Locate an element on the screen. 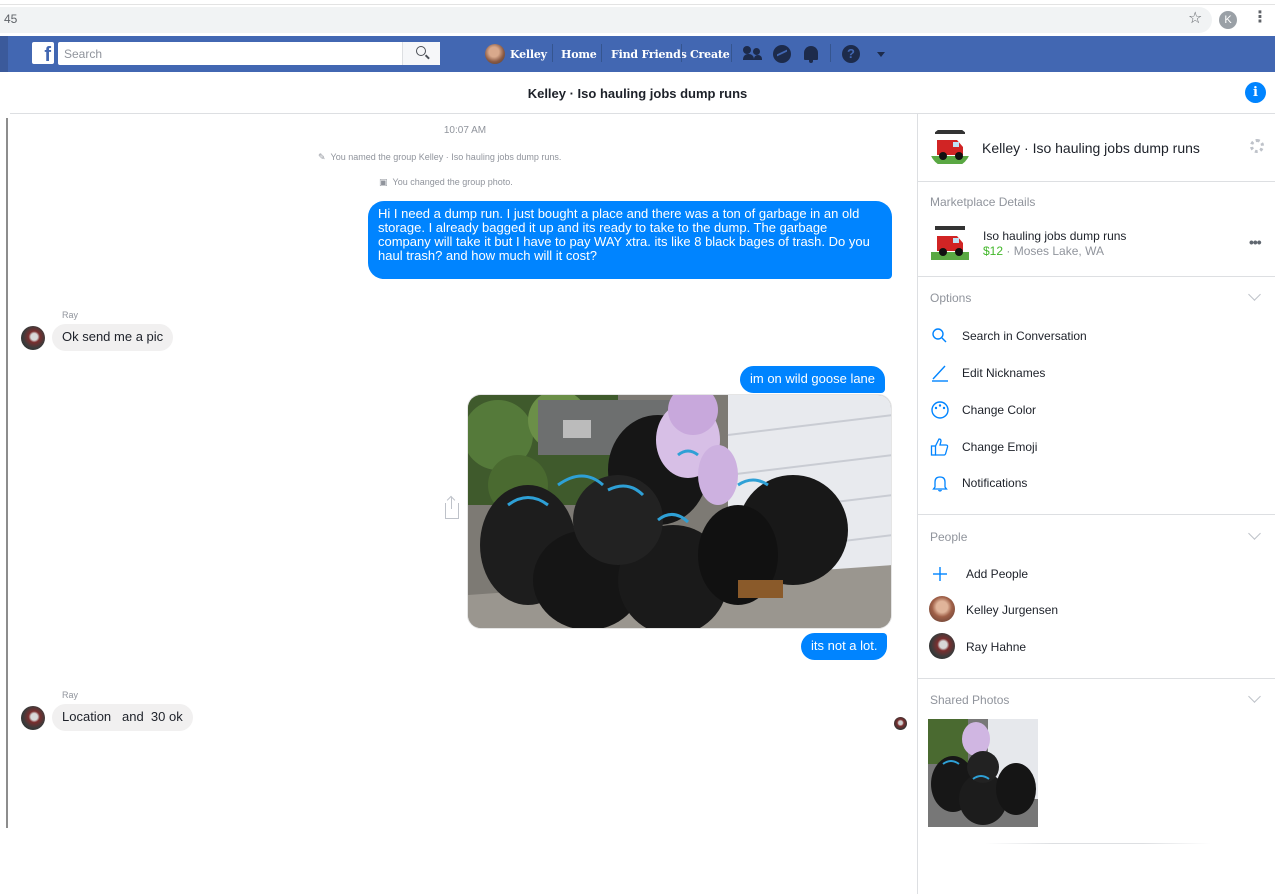 This screenshot has width=1275, height=894. shared-photo-trash-bags is located at coordinates (679, 511).